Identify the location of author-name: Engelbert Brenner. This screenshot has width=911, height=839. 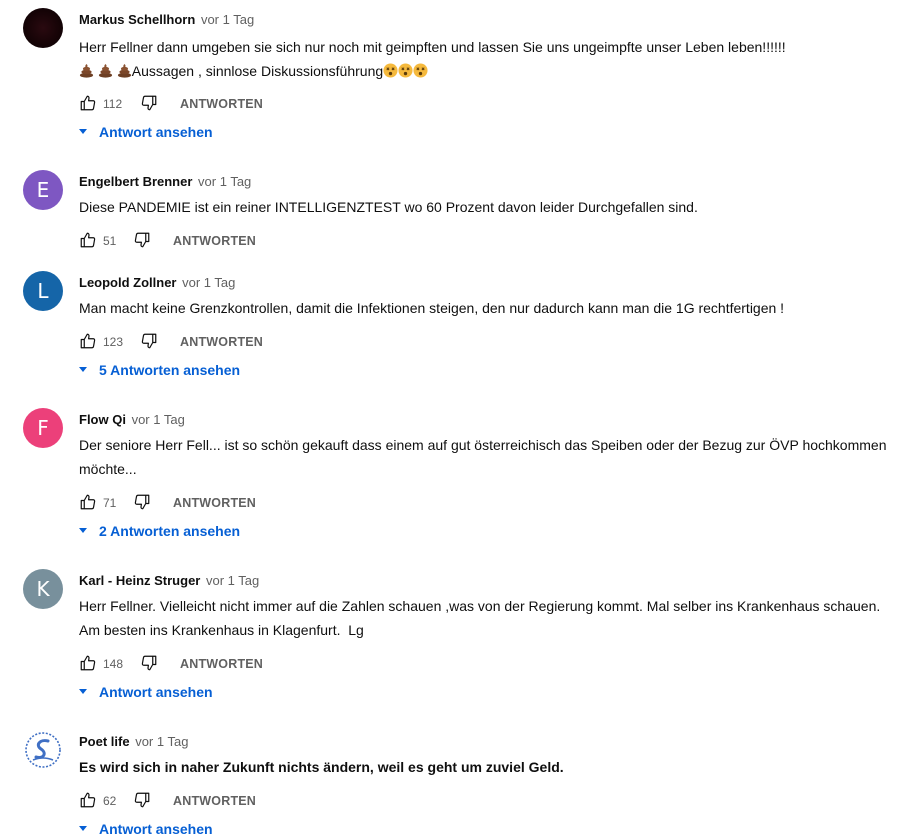
(135, 181).